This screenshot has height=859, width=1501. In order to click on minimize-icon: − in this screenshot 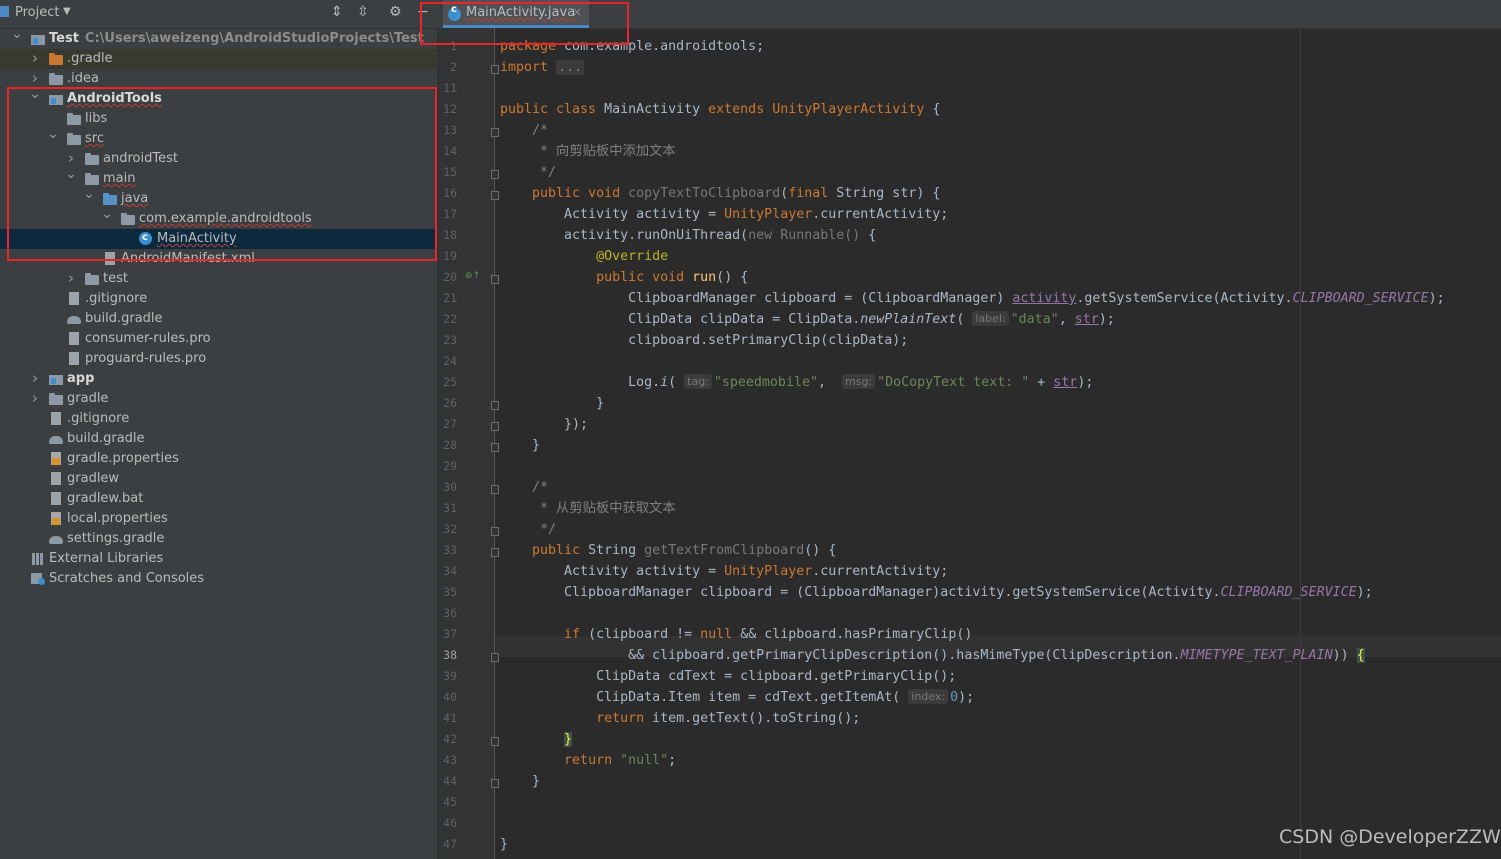, I will do `click(423, 12)`.